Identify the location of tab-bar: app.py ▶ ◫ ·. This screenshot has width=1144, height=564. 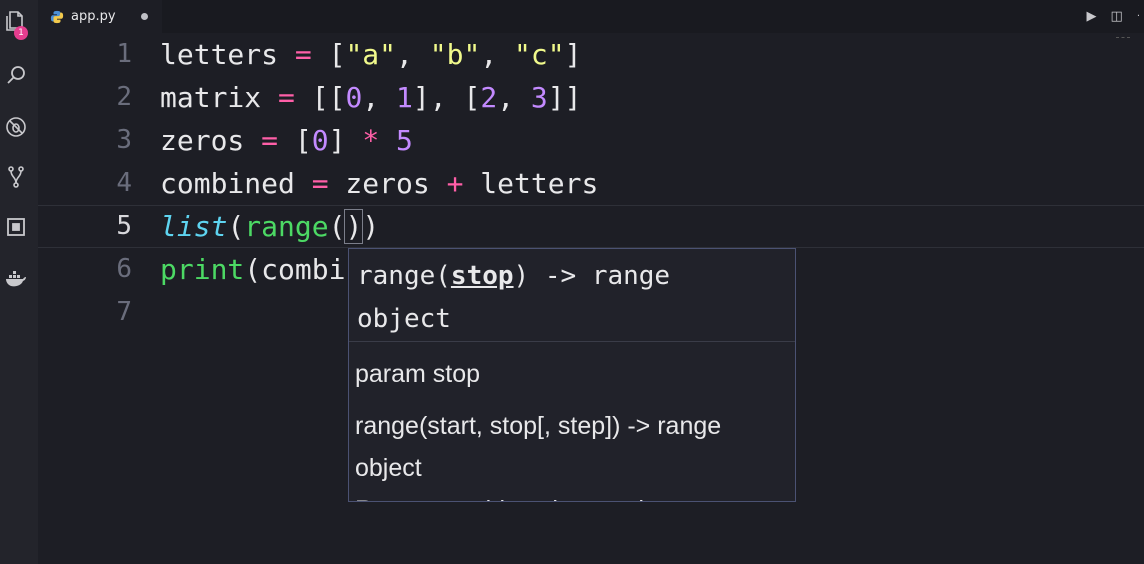
(591, 16).